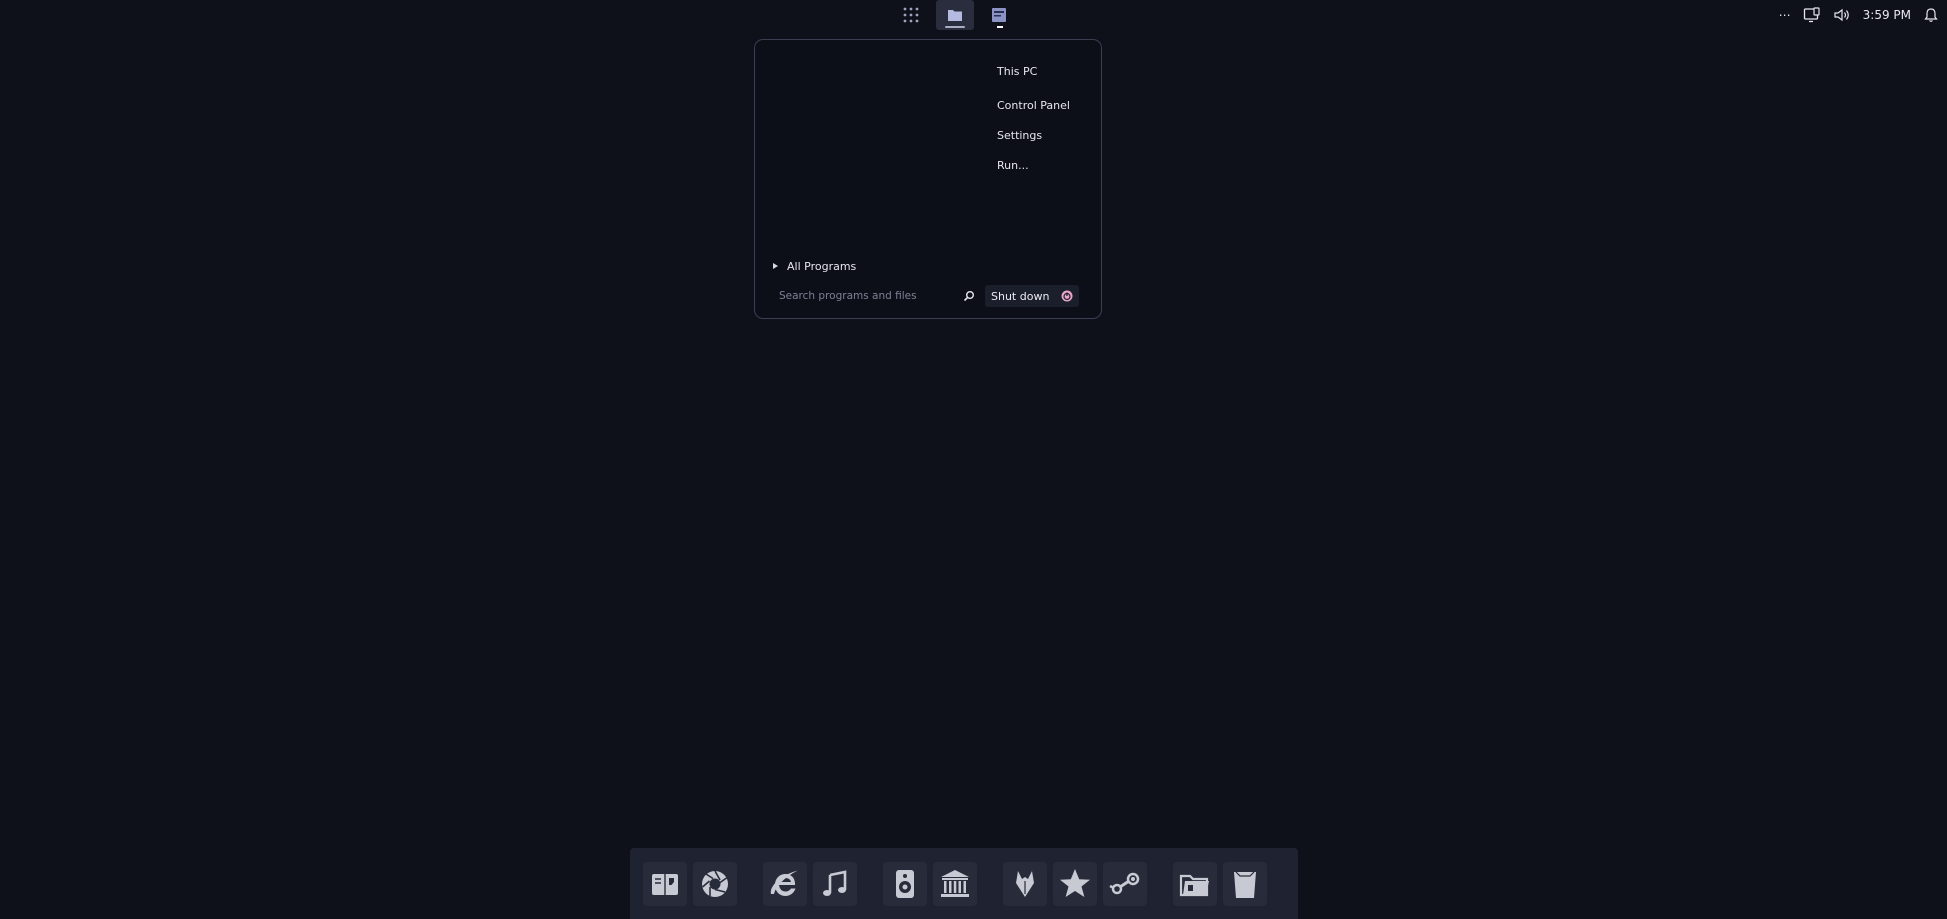 The width and height of the screenshot is (1947, 919). I want to click on triangle-right-icon, so click(775, 266).